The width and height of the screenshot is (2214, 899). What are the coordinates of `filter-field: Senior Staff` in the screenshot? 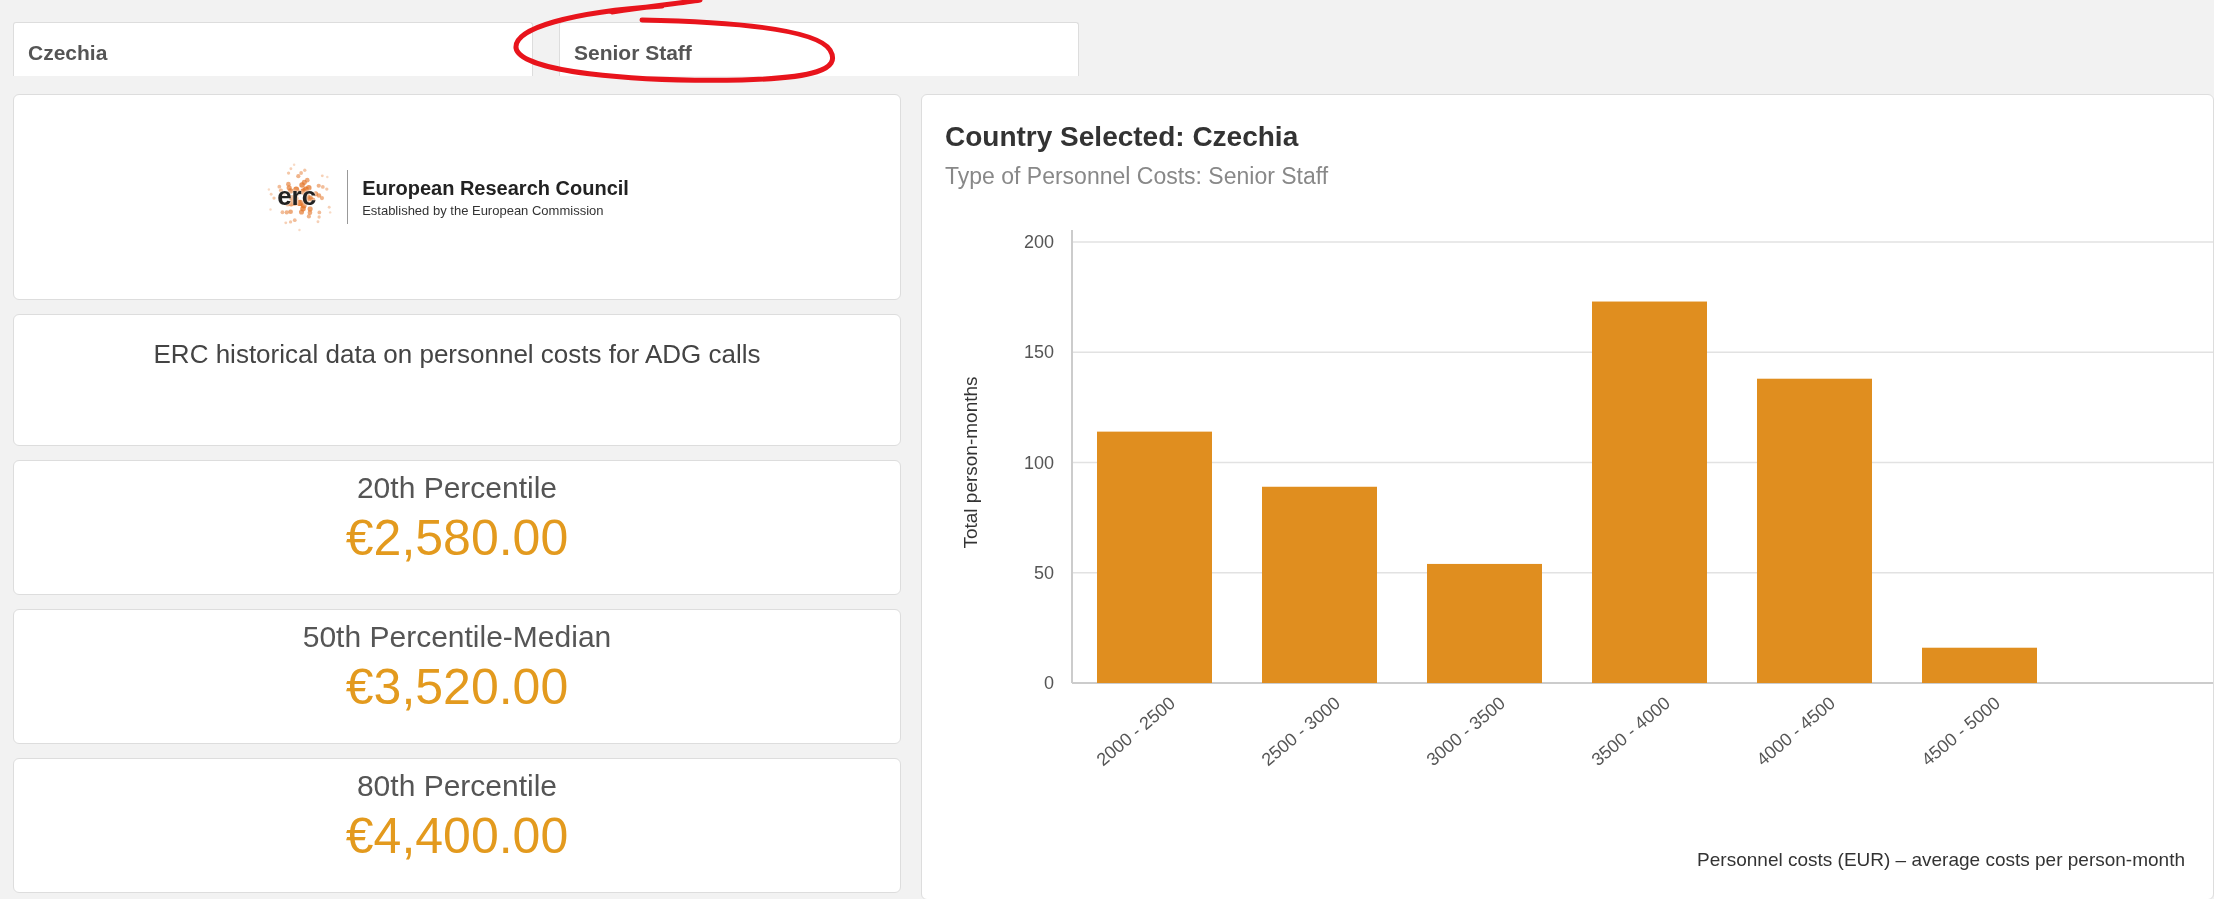 It's located at (819, 49).